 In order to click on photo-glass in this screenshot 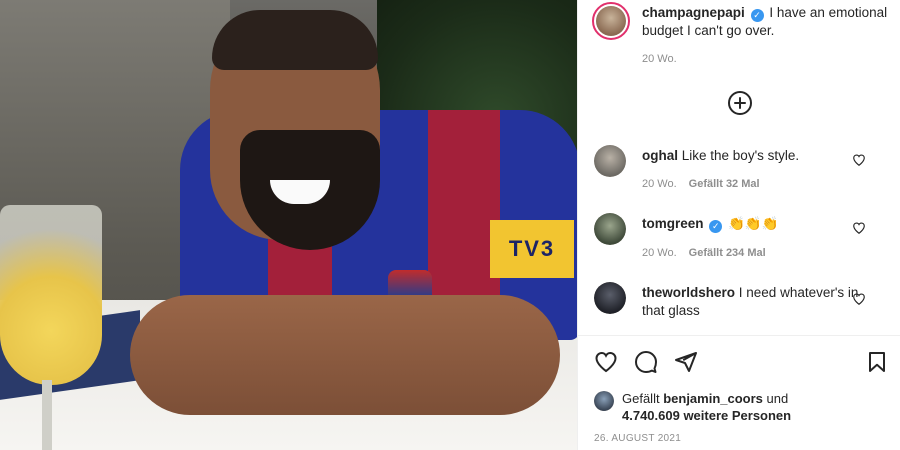, I will do `click(51, 295)`.